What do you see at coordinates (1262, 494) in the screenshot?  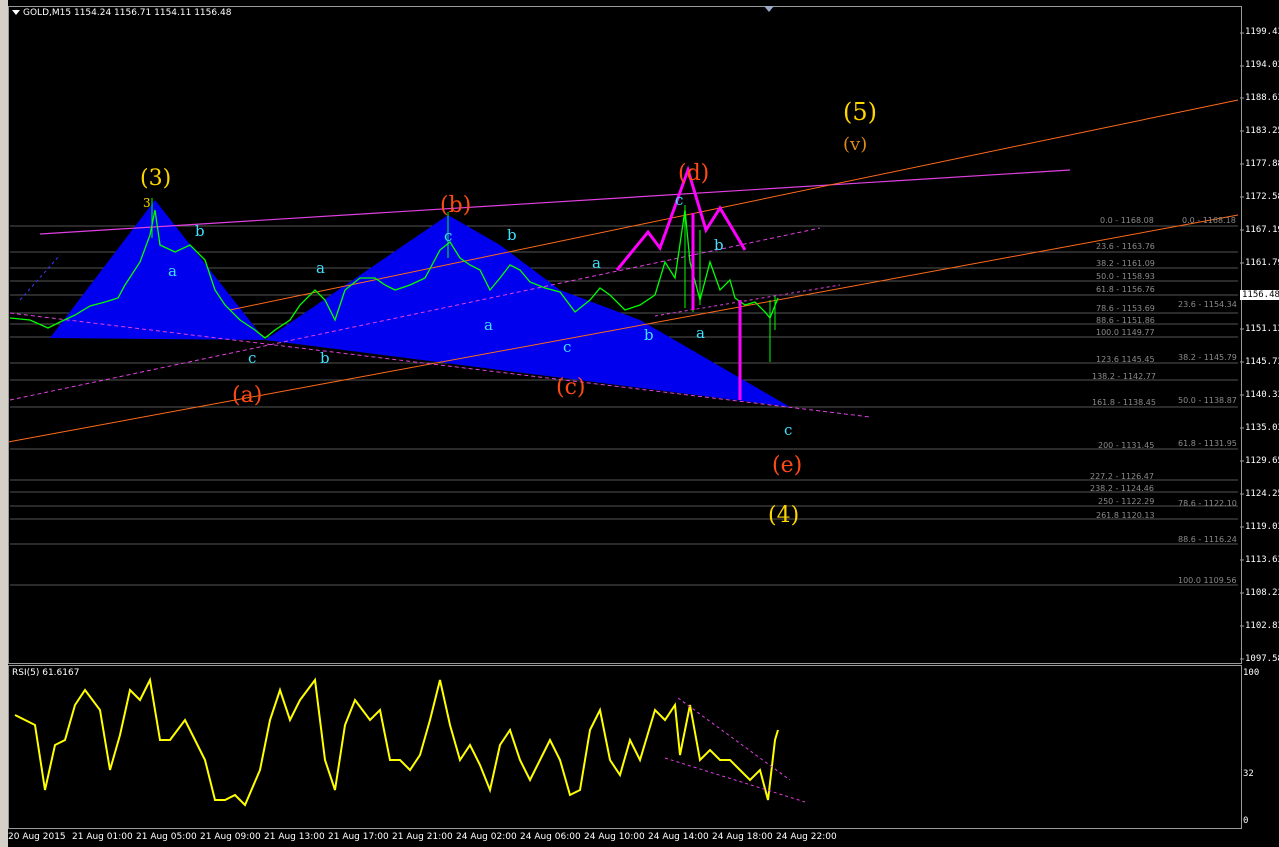 I see `price-tick: 1124.25` at bounding box center [1262, 494].